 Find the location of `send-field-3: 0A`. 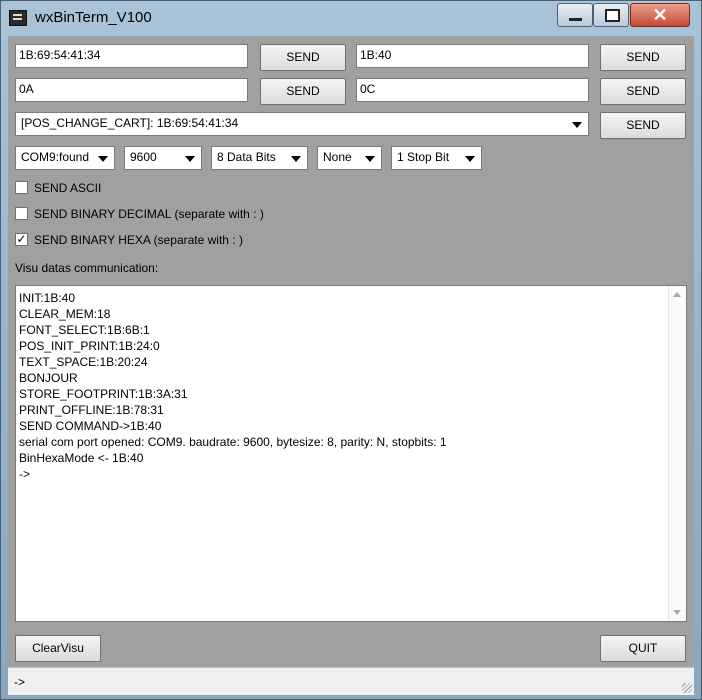

send-field-3: 0A is located at coordinates (131, 90).